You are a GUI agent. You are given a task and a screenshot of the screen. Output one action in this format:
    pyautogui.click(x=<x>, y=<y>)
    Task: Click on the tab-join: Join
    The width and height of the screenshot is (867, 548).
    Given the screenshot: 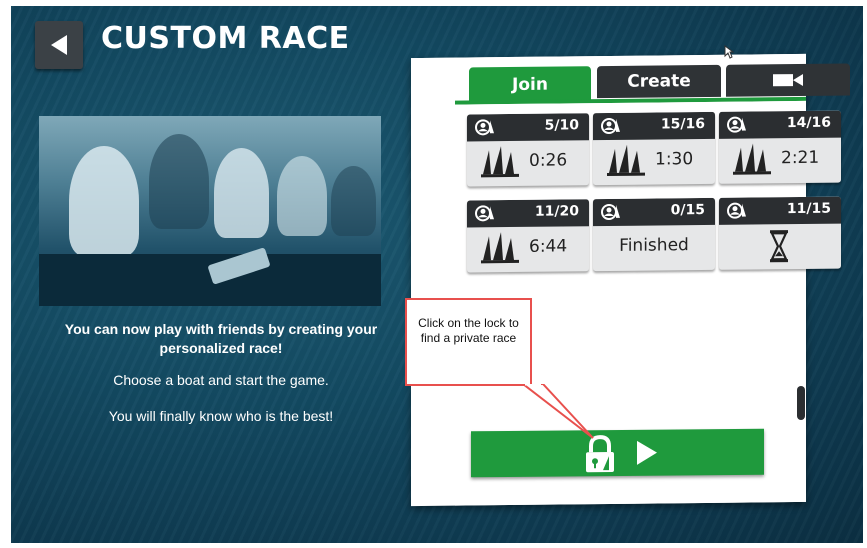 What is the action you would take?
    pyautogui.click(x=530, y=85)
    